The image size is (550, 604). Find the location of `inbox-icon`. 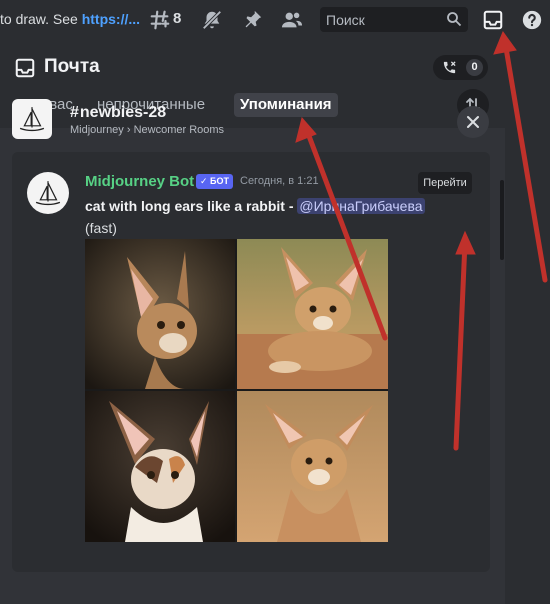

inbox-icon is located at coordinates (493, 20).